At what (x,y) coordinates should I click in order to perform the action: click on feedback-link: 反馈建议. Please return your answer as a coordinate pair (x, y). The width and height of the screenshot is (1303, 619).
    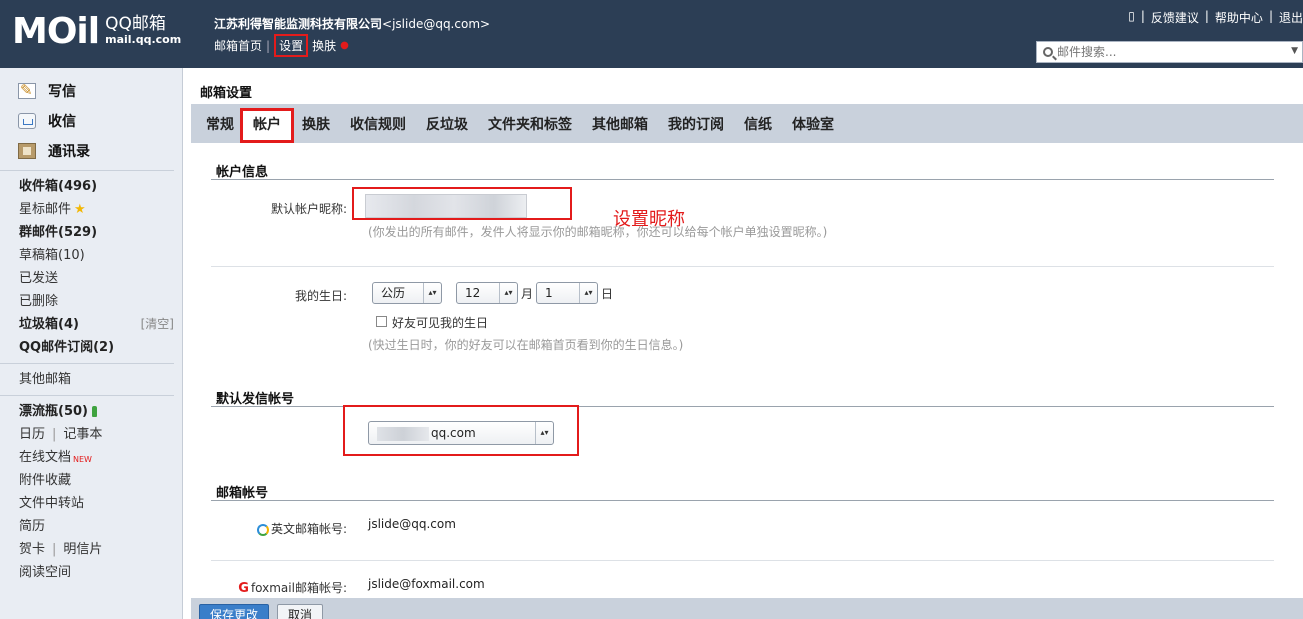
    Looking at the image, I should click on (1175, 17).